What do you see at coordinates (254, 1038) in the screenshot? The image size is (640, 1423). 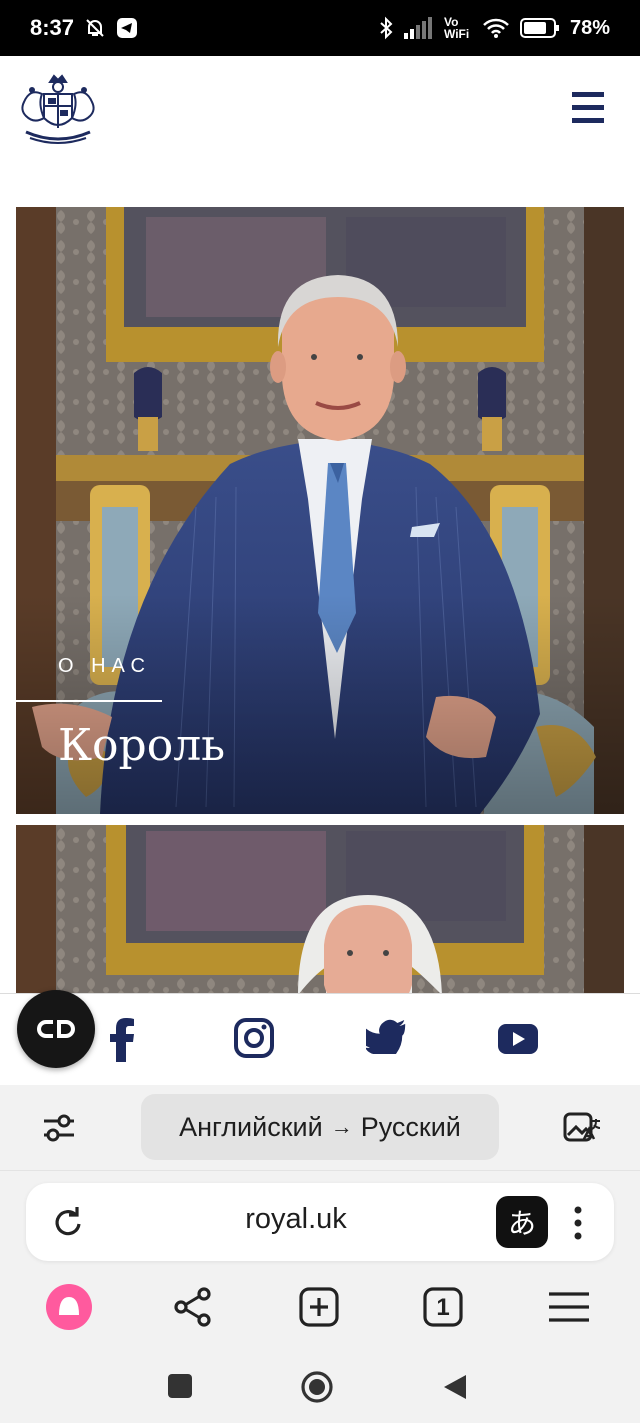 I see `instagram-icon` at bounding box center [254, 1038].